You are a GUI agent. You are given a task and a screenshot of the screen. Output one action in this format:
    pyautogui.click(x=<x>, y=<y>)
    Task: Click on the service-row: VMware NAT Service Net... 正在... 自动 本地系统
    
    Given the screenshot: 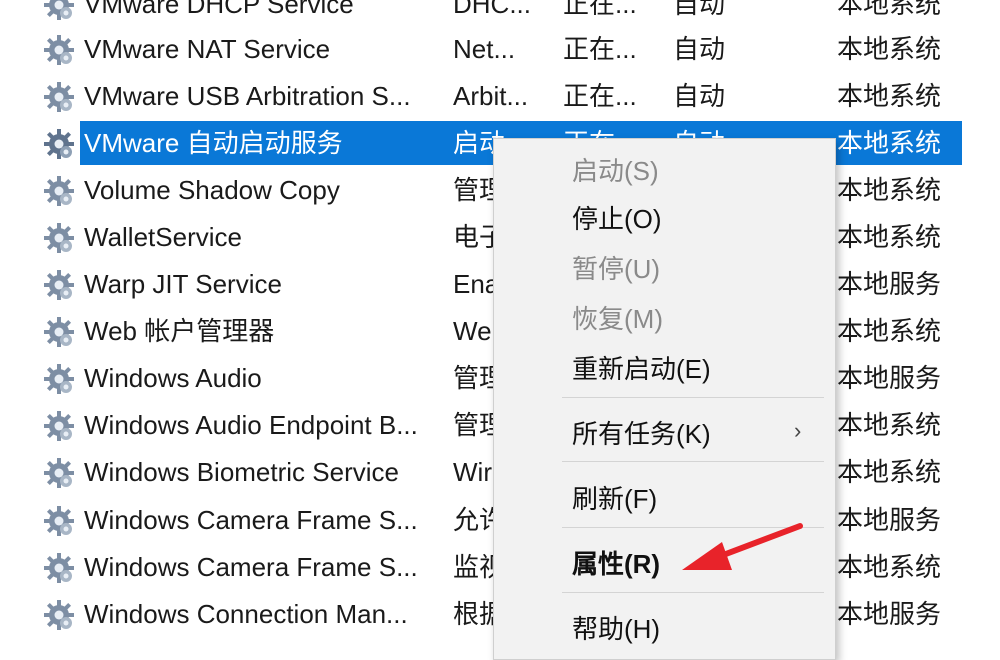 What is the action you would take?
    pyautogui.click(x=500, y=49)
    